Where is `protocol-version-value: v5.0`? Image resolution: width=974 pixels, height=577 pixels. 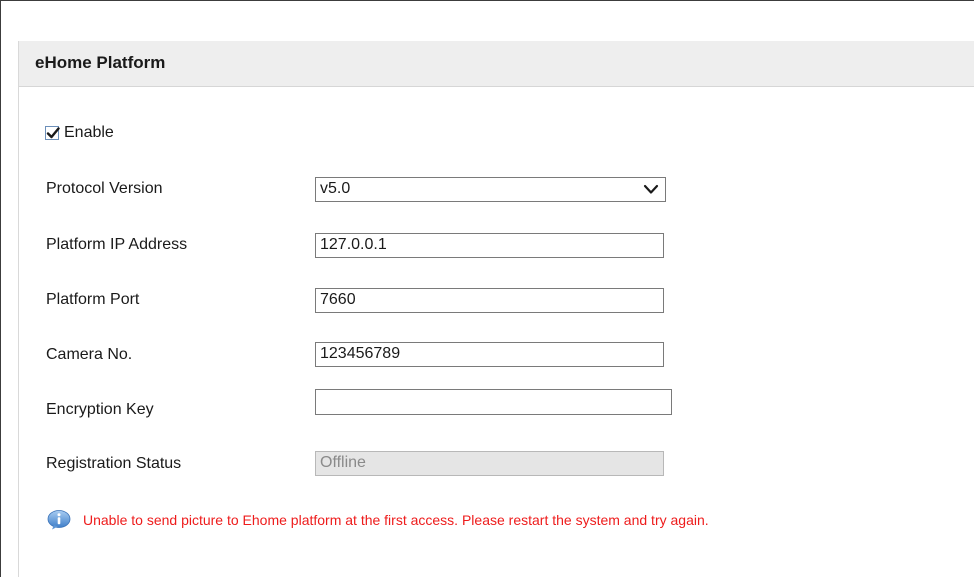 protocol-version-value: v5.0 is located at coordinates (335, 188).